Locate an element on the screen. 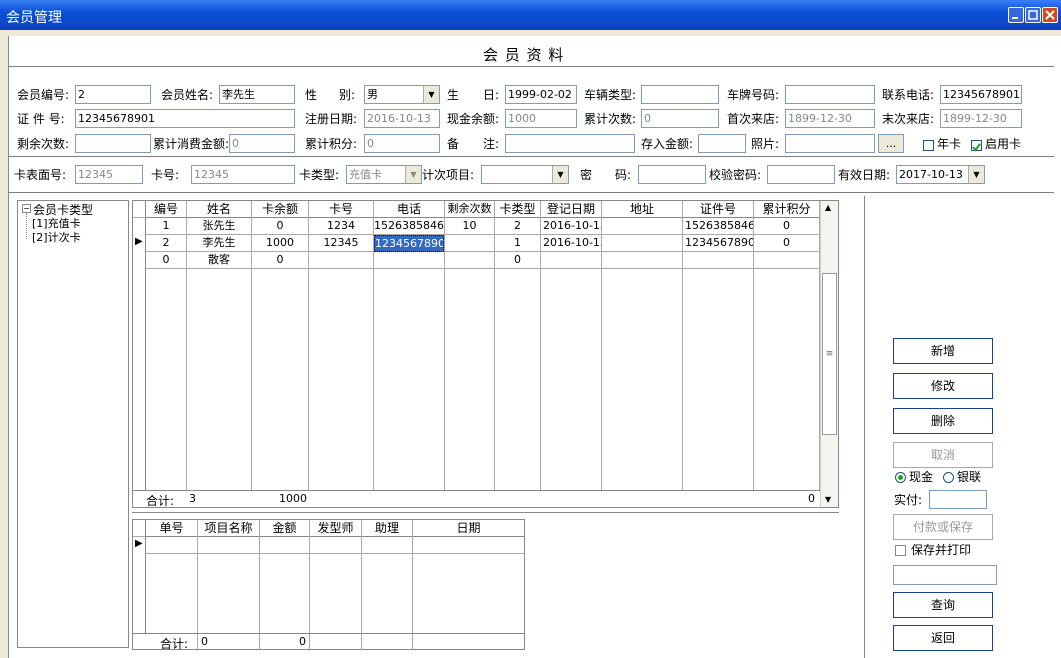  status-field is located at coordinates (945, 575).